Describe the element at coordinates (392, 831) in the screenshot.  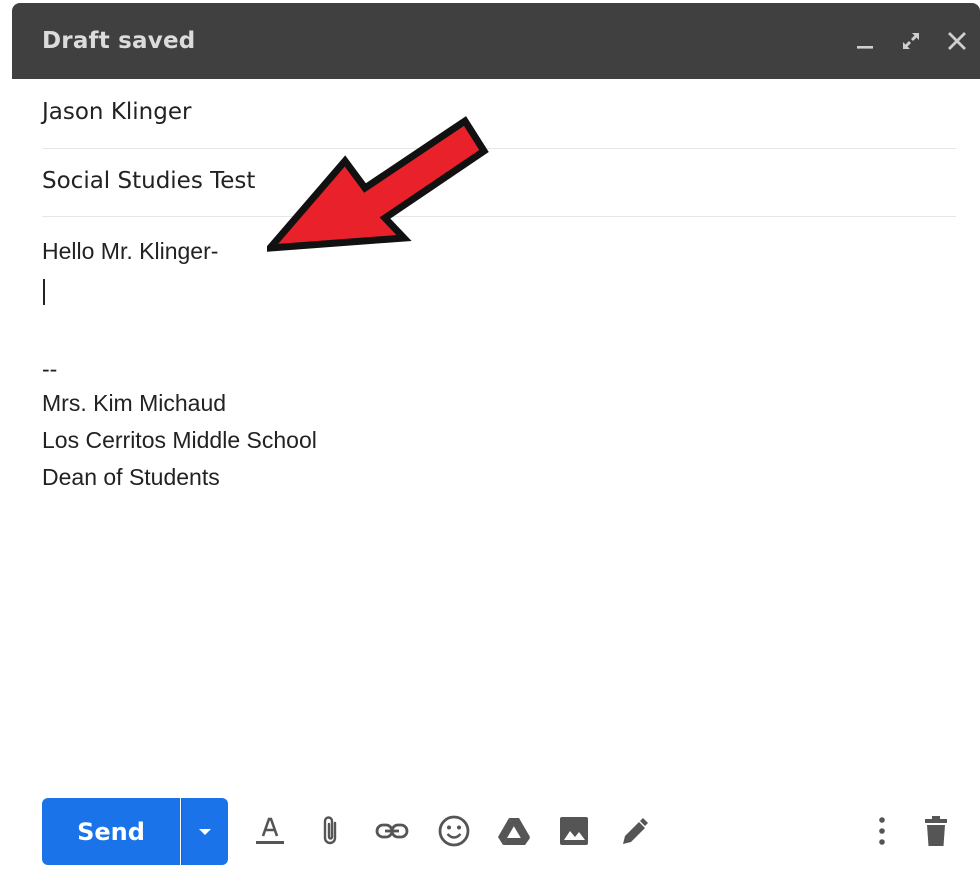
I see `link-icon` at that location.